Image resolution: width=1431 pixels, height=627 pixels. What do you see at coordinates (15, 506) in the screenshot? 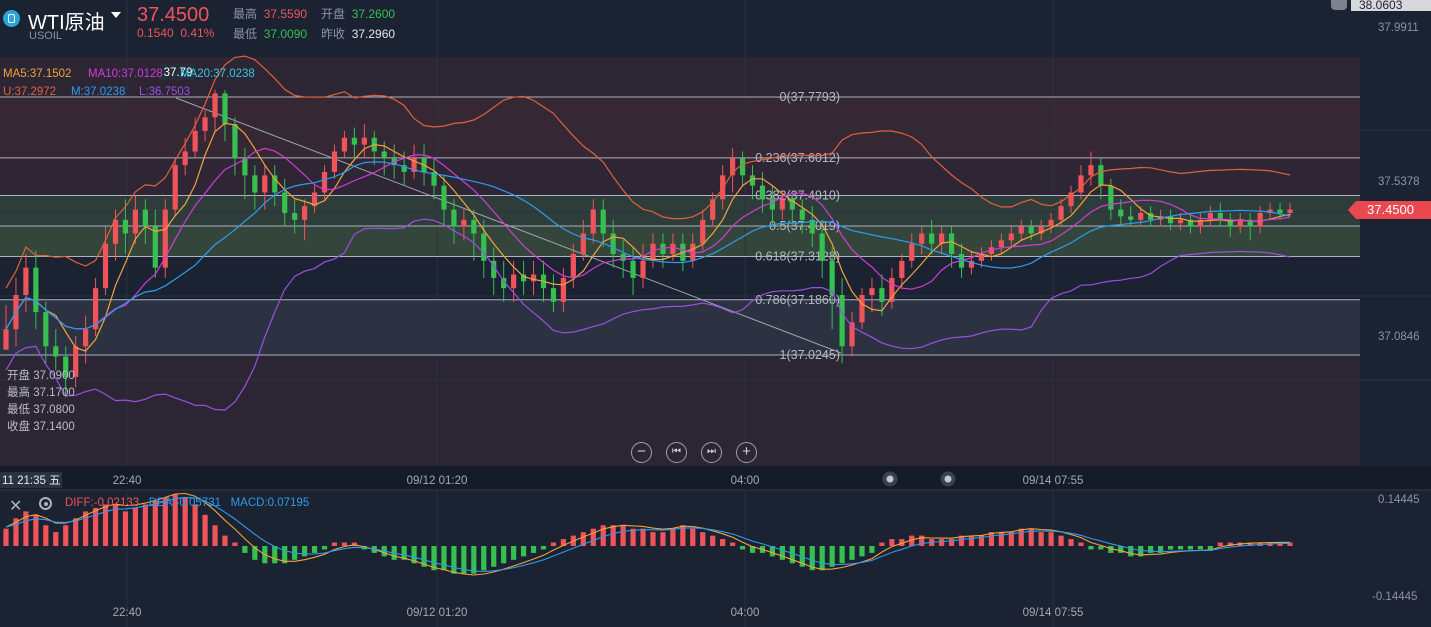
I see `close-icon: ✕` at bounding box center [15, 506].